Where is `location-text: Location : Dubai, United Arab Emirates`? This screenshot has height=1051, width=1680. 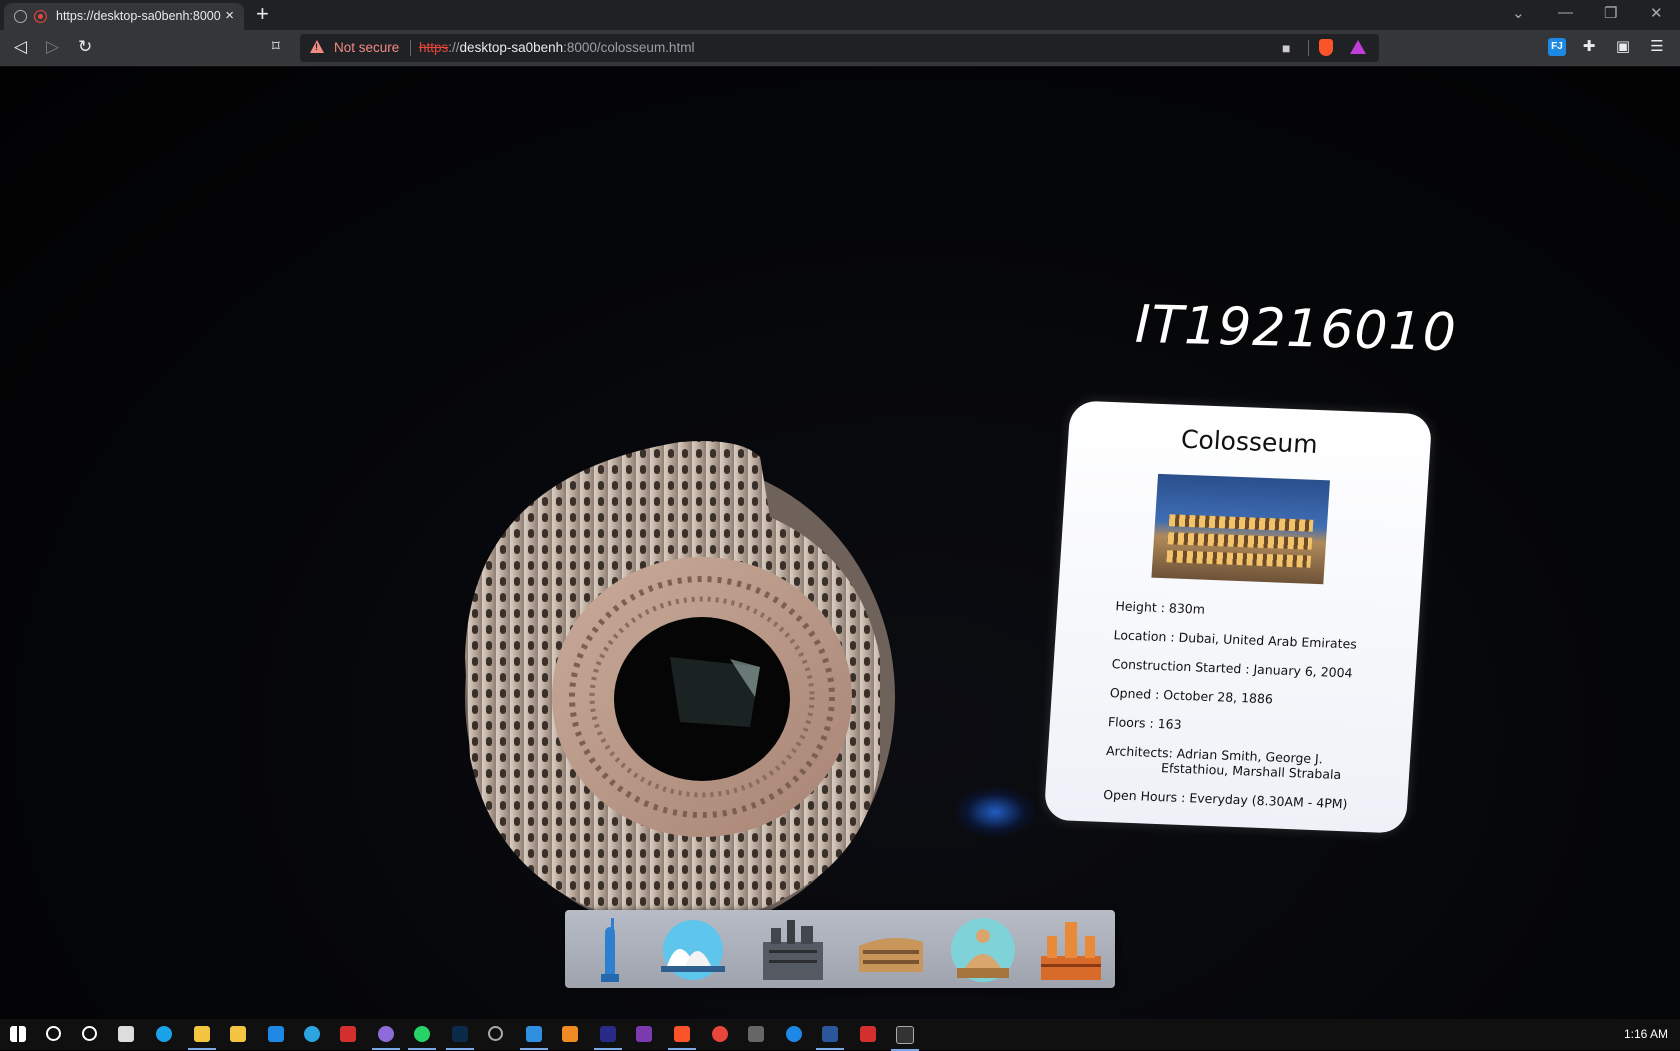 location-text: Location : Dubai, United Arab Emirates is located at coordinates (1235, 639).